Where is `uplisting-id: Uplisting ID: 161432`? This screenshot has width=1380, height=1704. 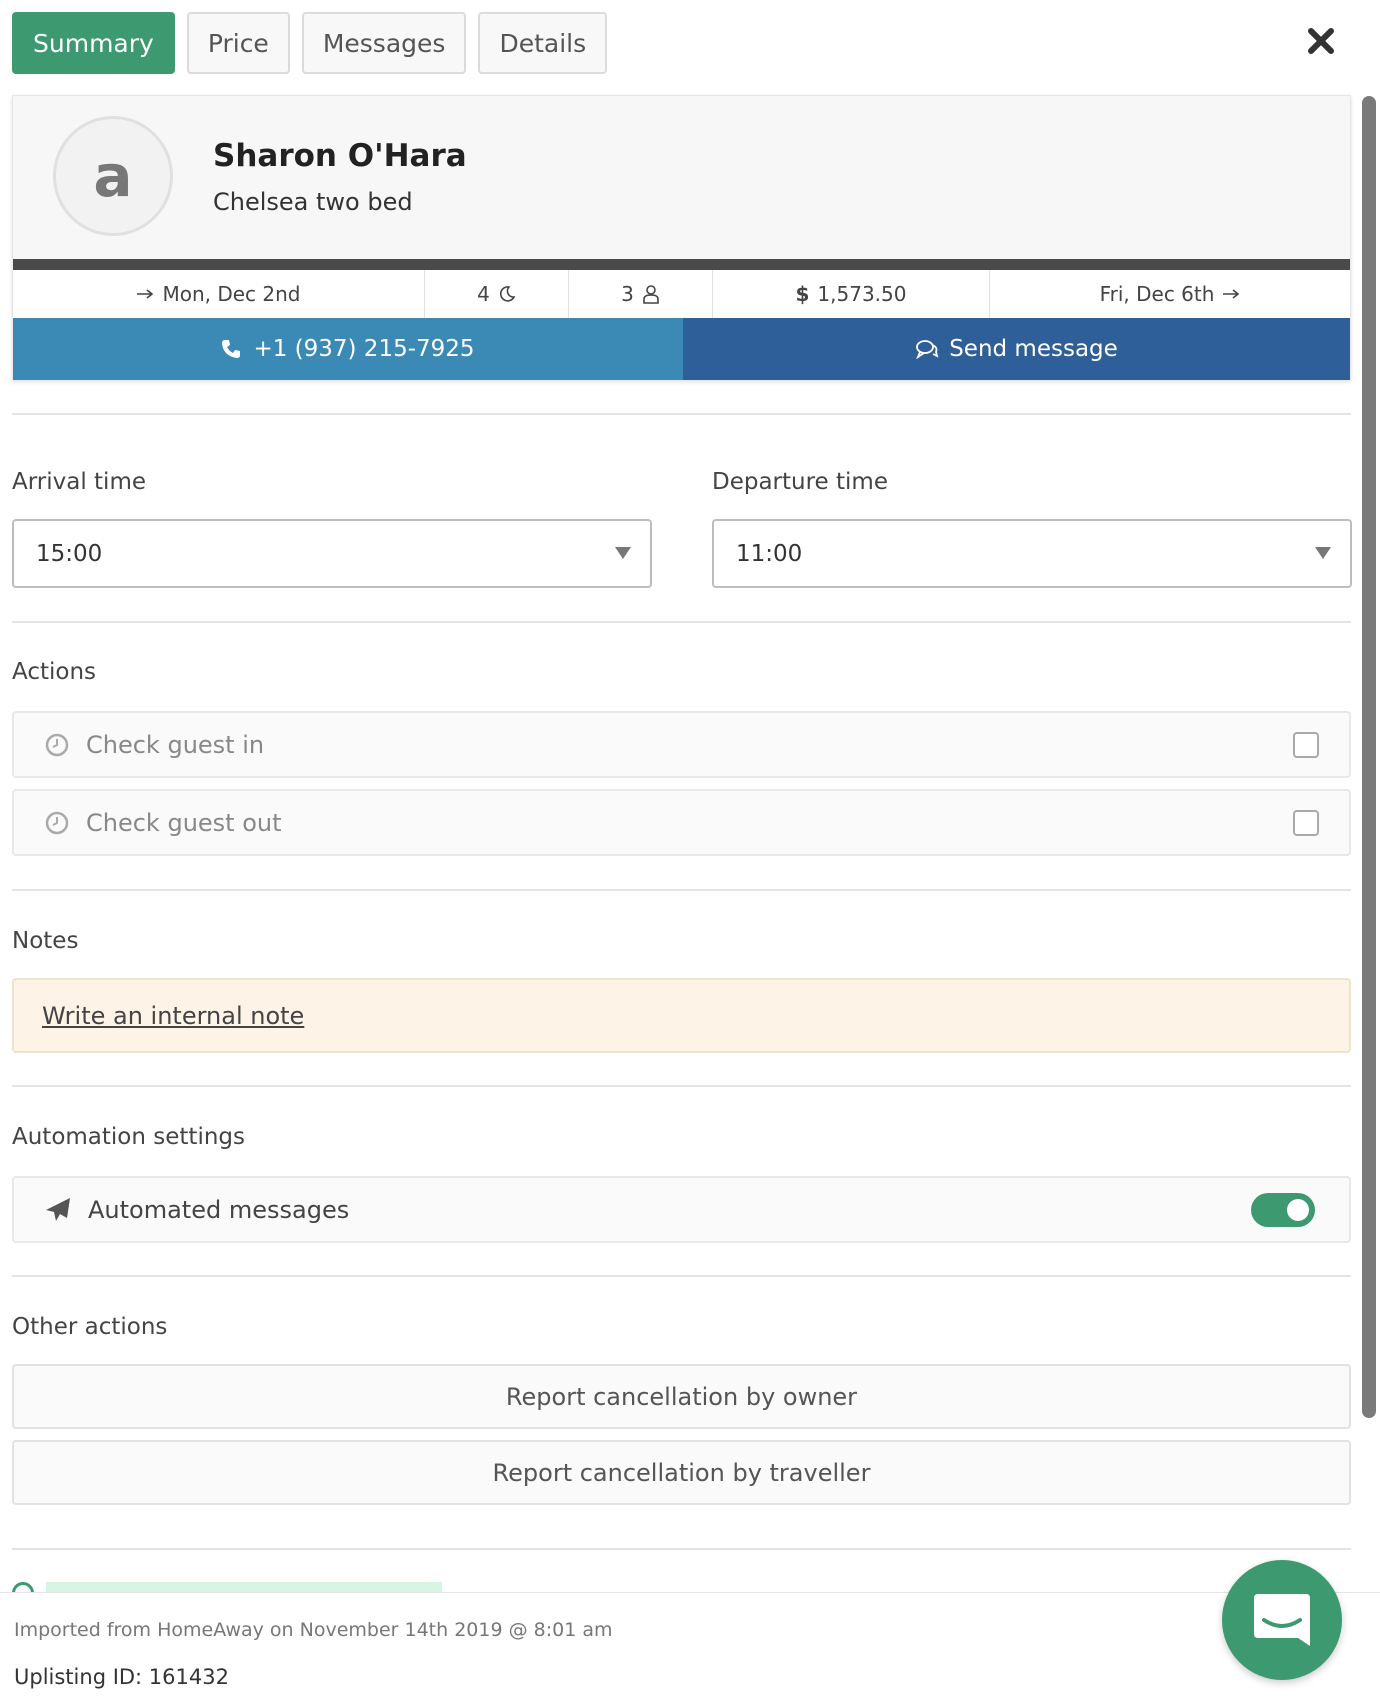
uplisting-id: Uplisting ID: 161432 is located at coordinates (121, 1677).